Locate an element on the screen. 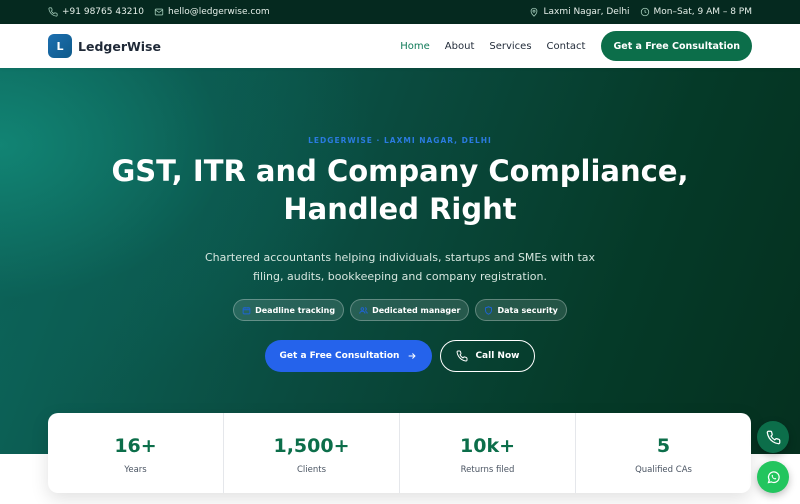  topbar-email: hello@ledgerwise.com is located at coordinates (212, 12).